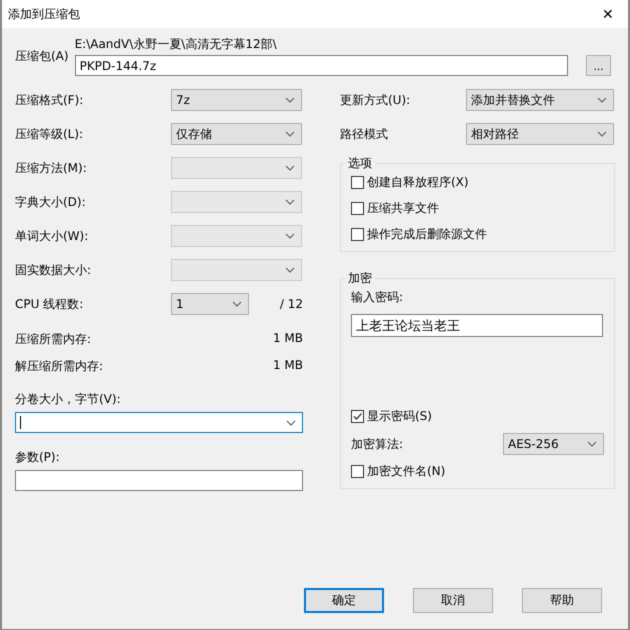 The width and height of the screenshot is (630, 630). I want to click on checkbox-label: 创建自释放程序(X), so click(418, 182).